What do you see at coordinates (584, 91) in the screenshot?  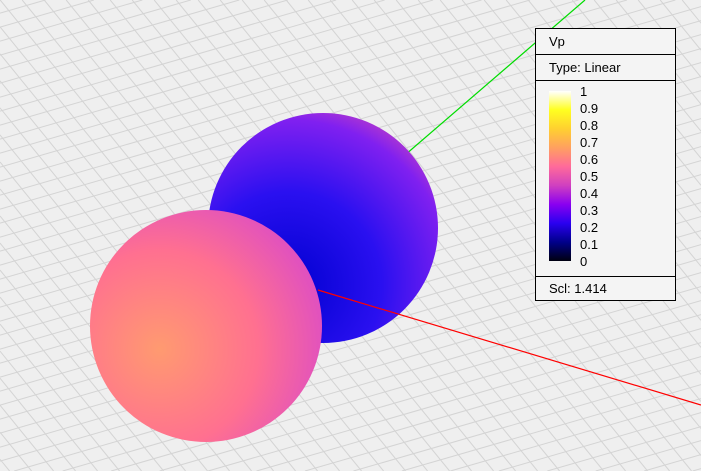 I see `colorbar-tick: 1` at bounding box center [584, 91].